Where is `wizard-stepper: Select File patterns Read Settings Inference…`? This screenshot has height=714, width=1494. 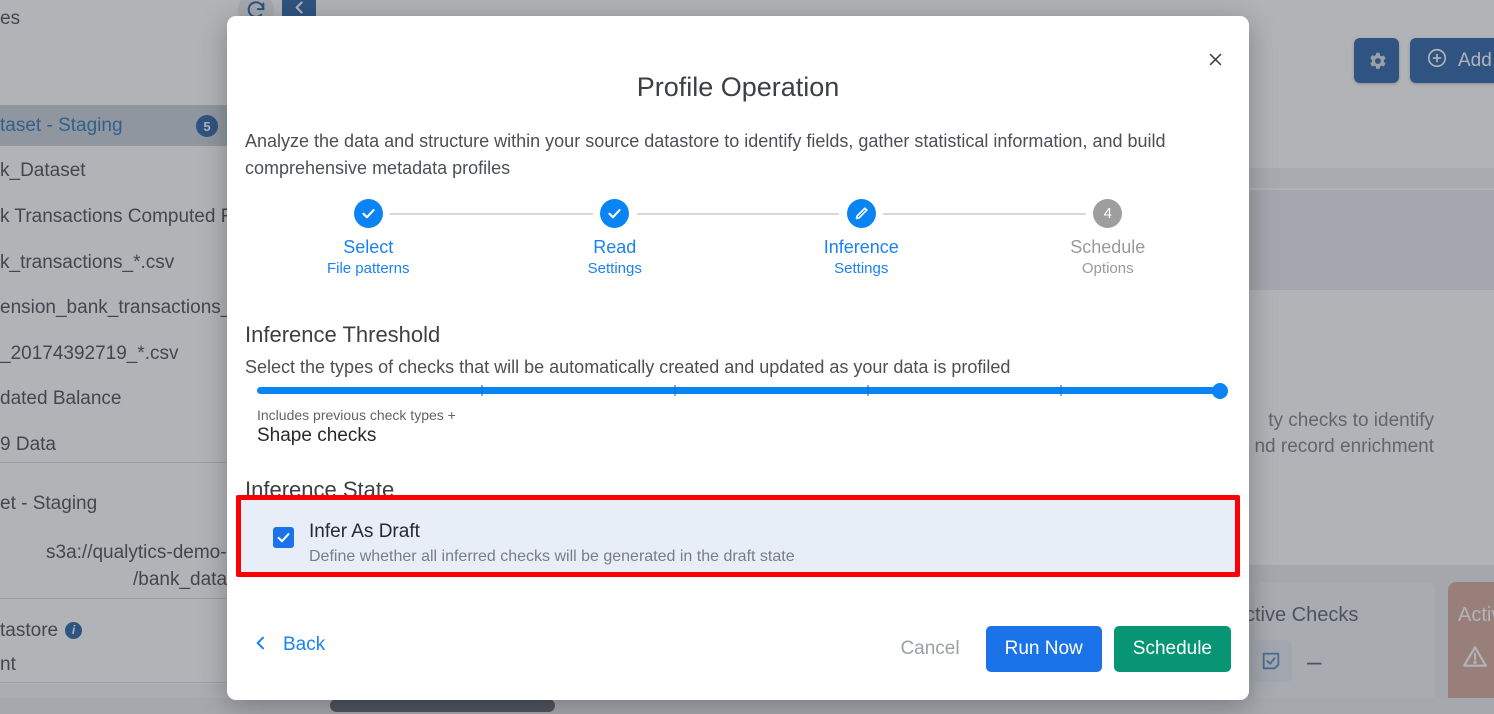 wizard-stepper: Select File patterns Read Settings Inference… is located at coordinates (738, 242).